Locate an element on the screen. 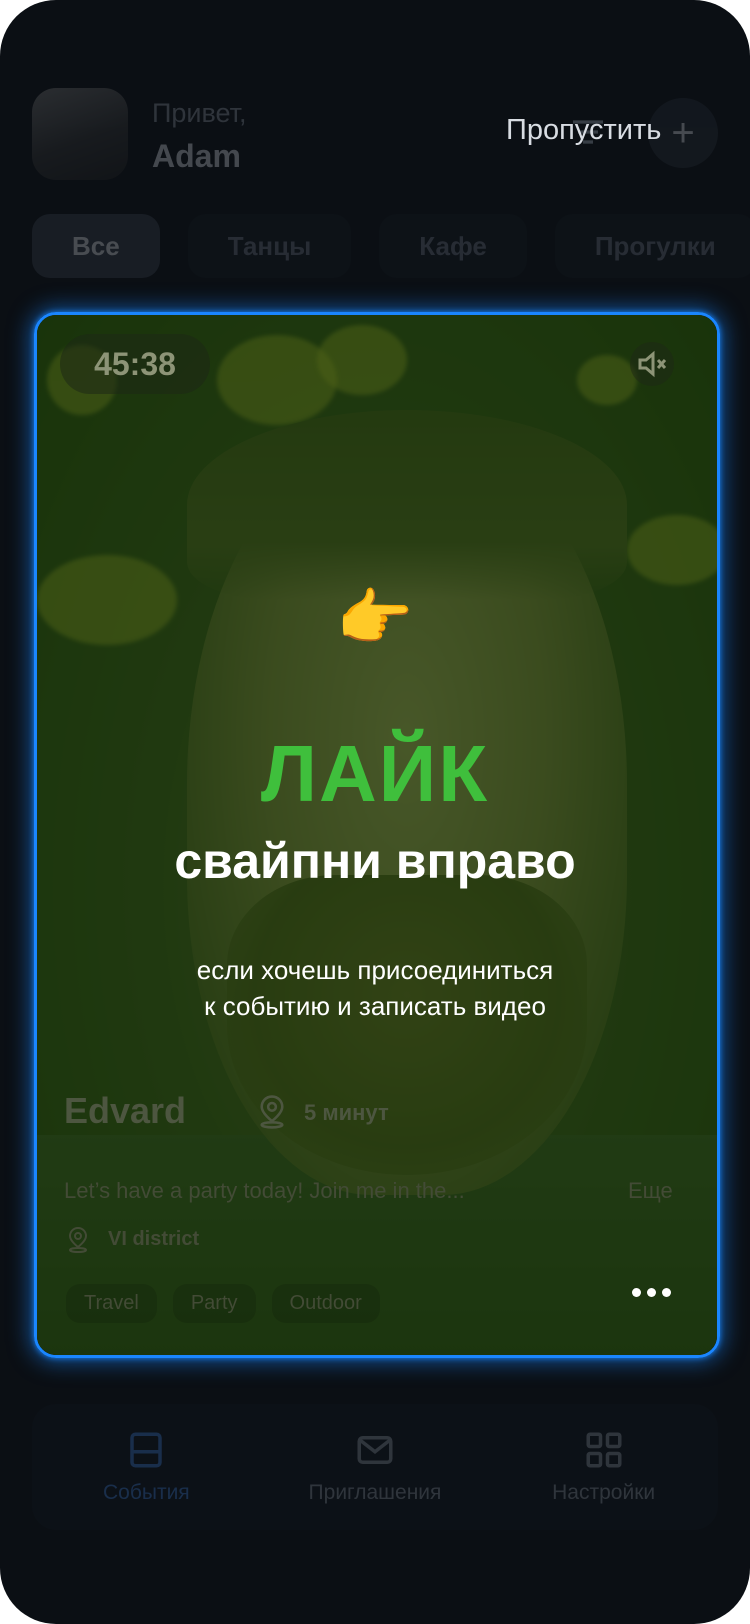  hint-title: ЛАЙК is located at coordinates (375, 773).